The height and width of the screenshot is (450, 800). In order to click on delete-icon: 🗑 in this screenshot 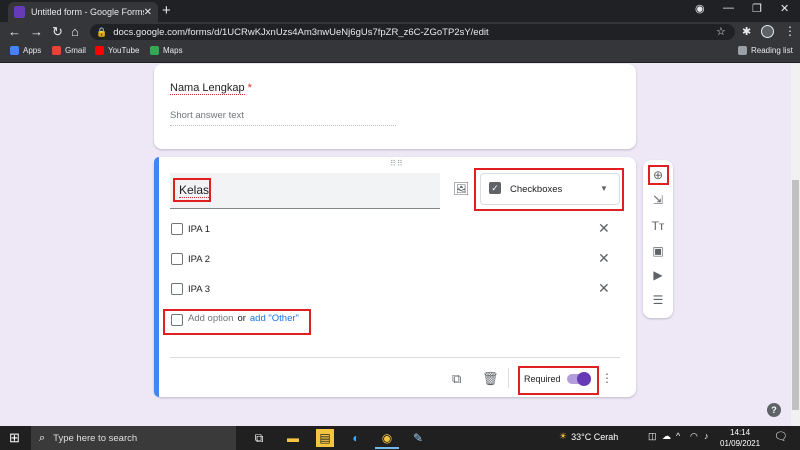, I will do `click(490, 379)`.